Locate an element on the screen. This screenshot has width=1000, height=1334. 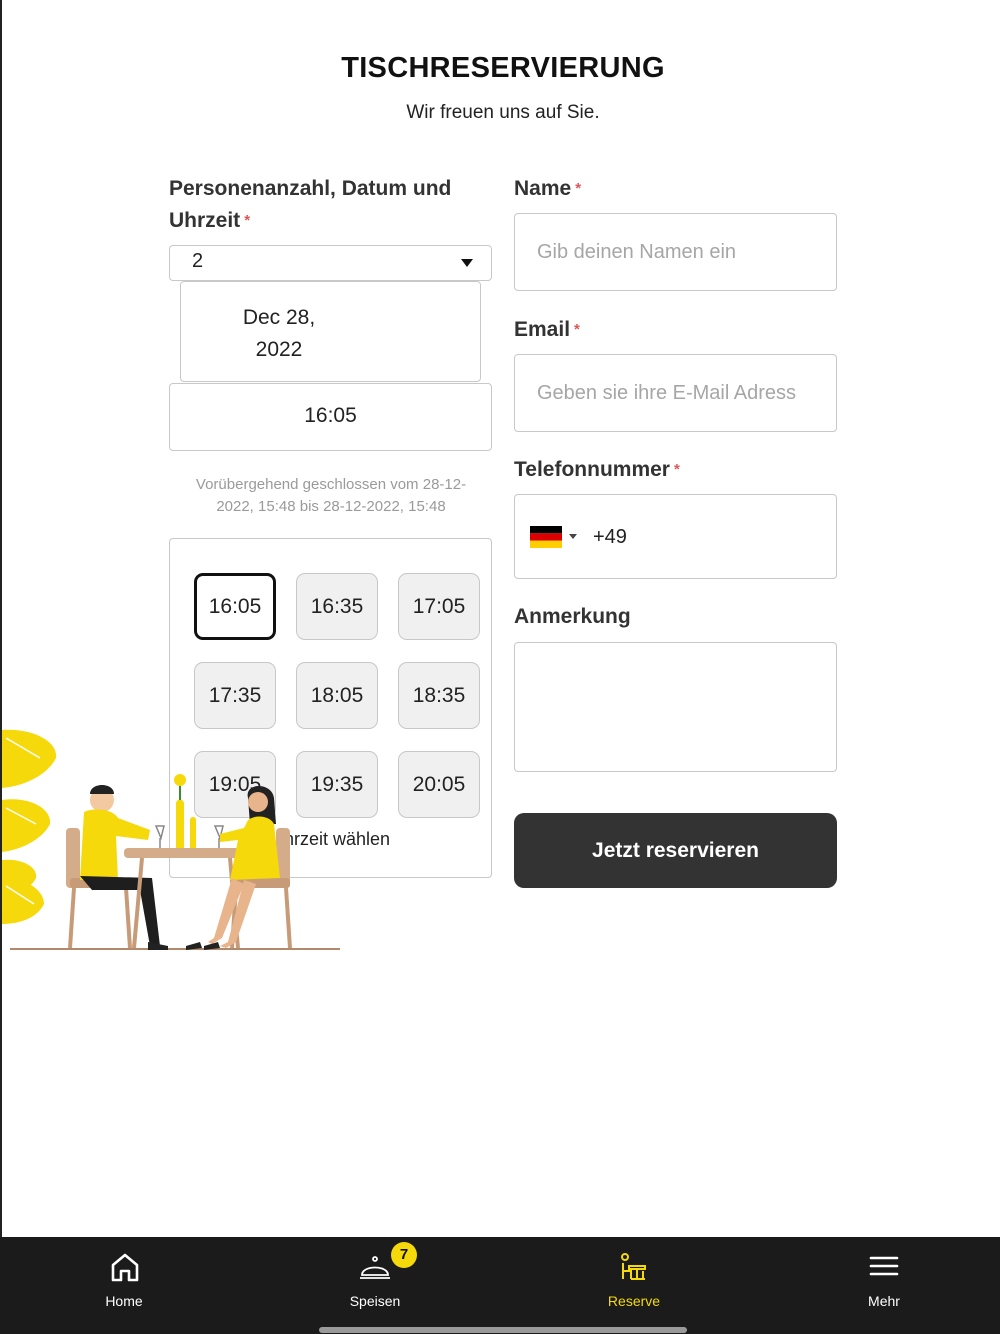
dining-couple-illustration is located at coordinates (171, 839).